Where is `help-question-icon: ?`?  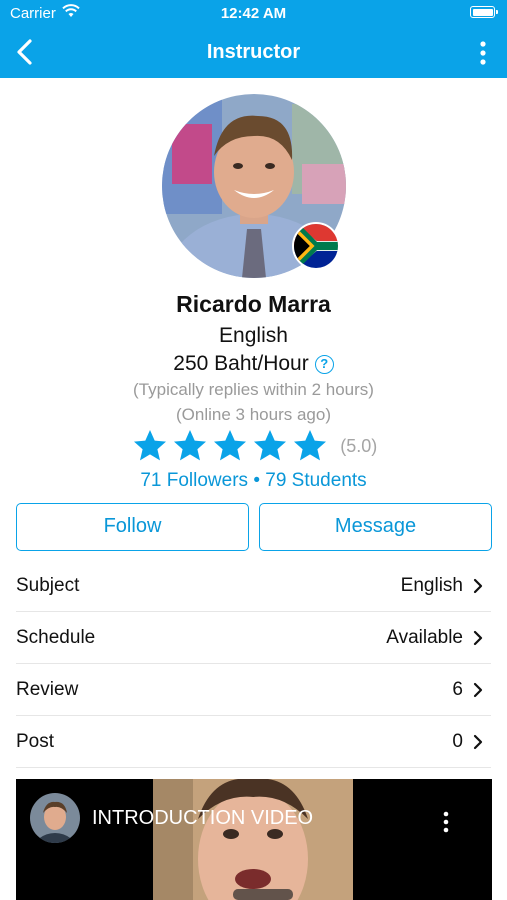 help-question-icon: ? is located at coordinates (324, 364).